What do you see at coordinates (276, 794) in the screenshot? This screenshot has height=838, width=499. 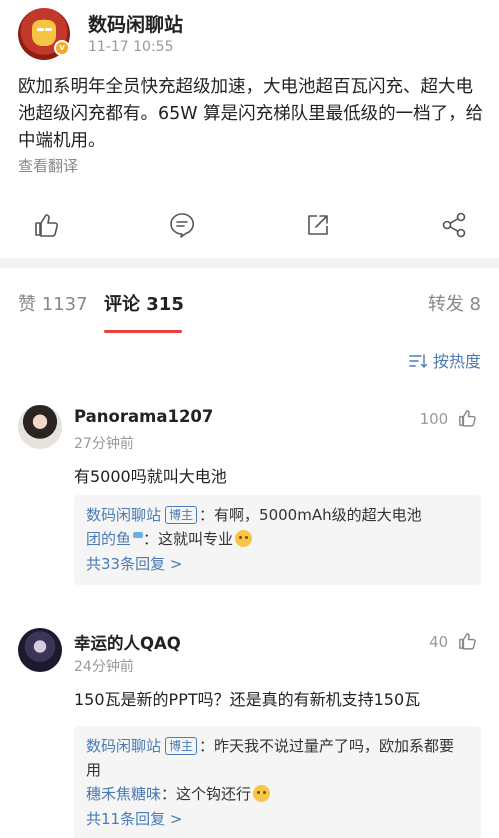 I see `reply-line: 穗禾焦糖味：这个钩还行` at bounding box center [276, 794].